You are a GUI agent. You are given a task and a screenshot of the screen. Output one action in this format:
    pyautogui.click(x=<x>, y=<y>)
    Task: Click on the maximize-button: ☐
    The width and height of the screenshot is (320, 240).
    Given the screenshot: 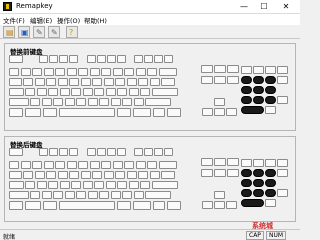 What is the action you would take?
    pyautogui.click(x=264, y=6)
    